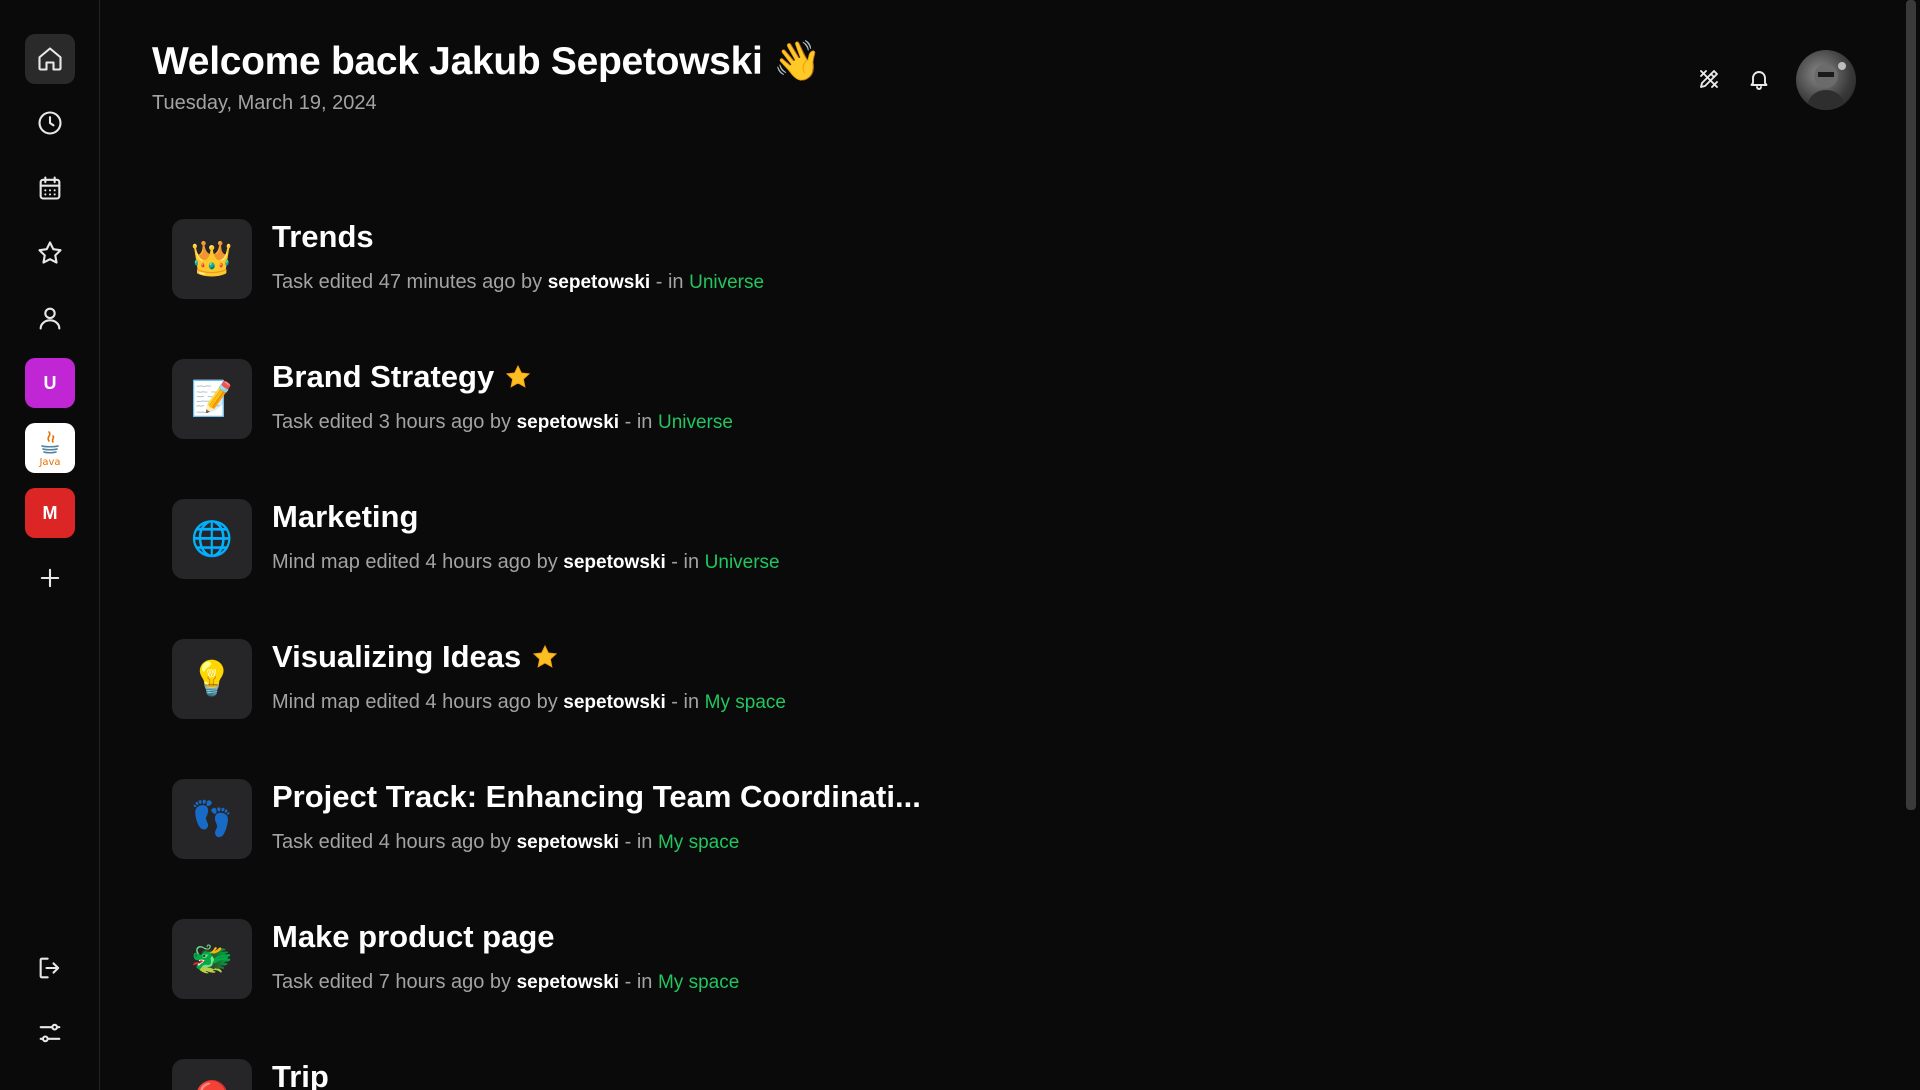  What do you see at coordinates (402, 377) in the screenshot?
I see `item-title: Brand Strategy` at bounding box center [402, 377].